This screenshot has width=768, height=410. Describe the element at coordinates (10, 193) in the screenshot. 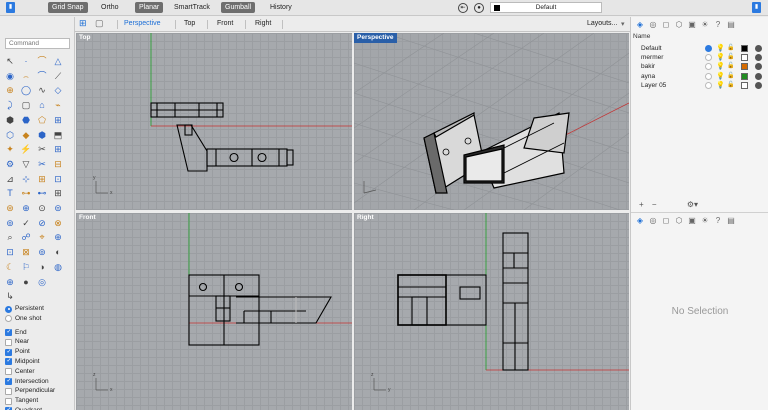

I see `tool-icon: T` at that location.